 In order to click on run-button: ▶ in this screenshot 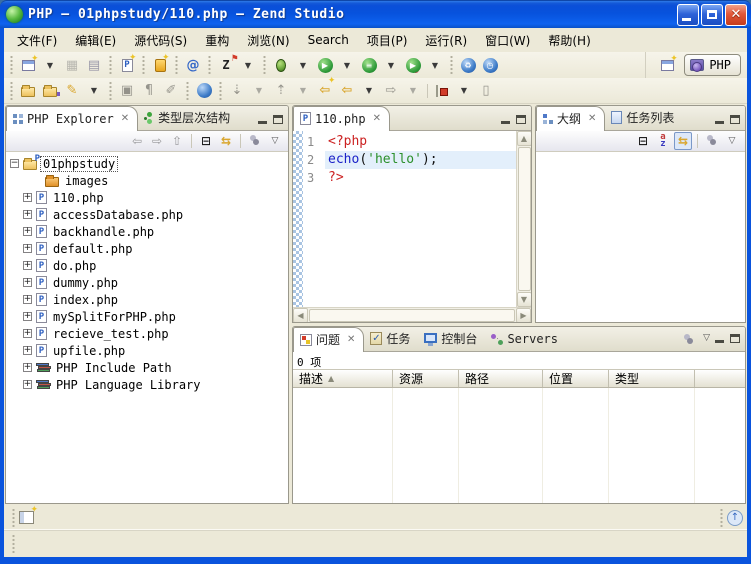, I will do `click(325, 65)`.